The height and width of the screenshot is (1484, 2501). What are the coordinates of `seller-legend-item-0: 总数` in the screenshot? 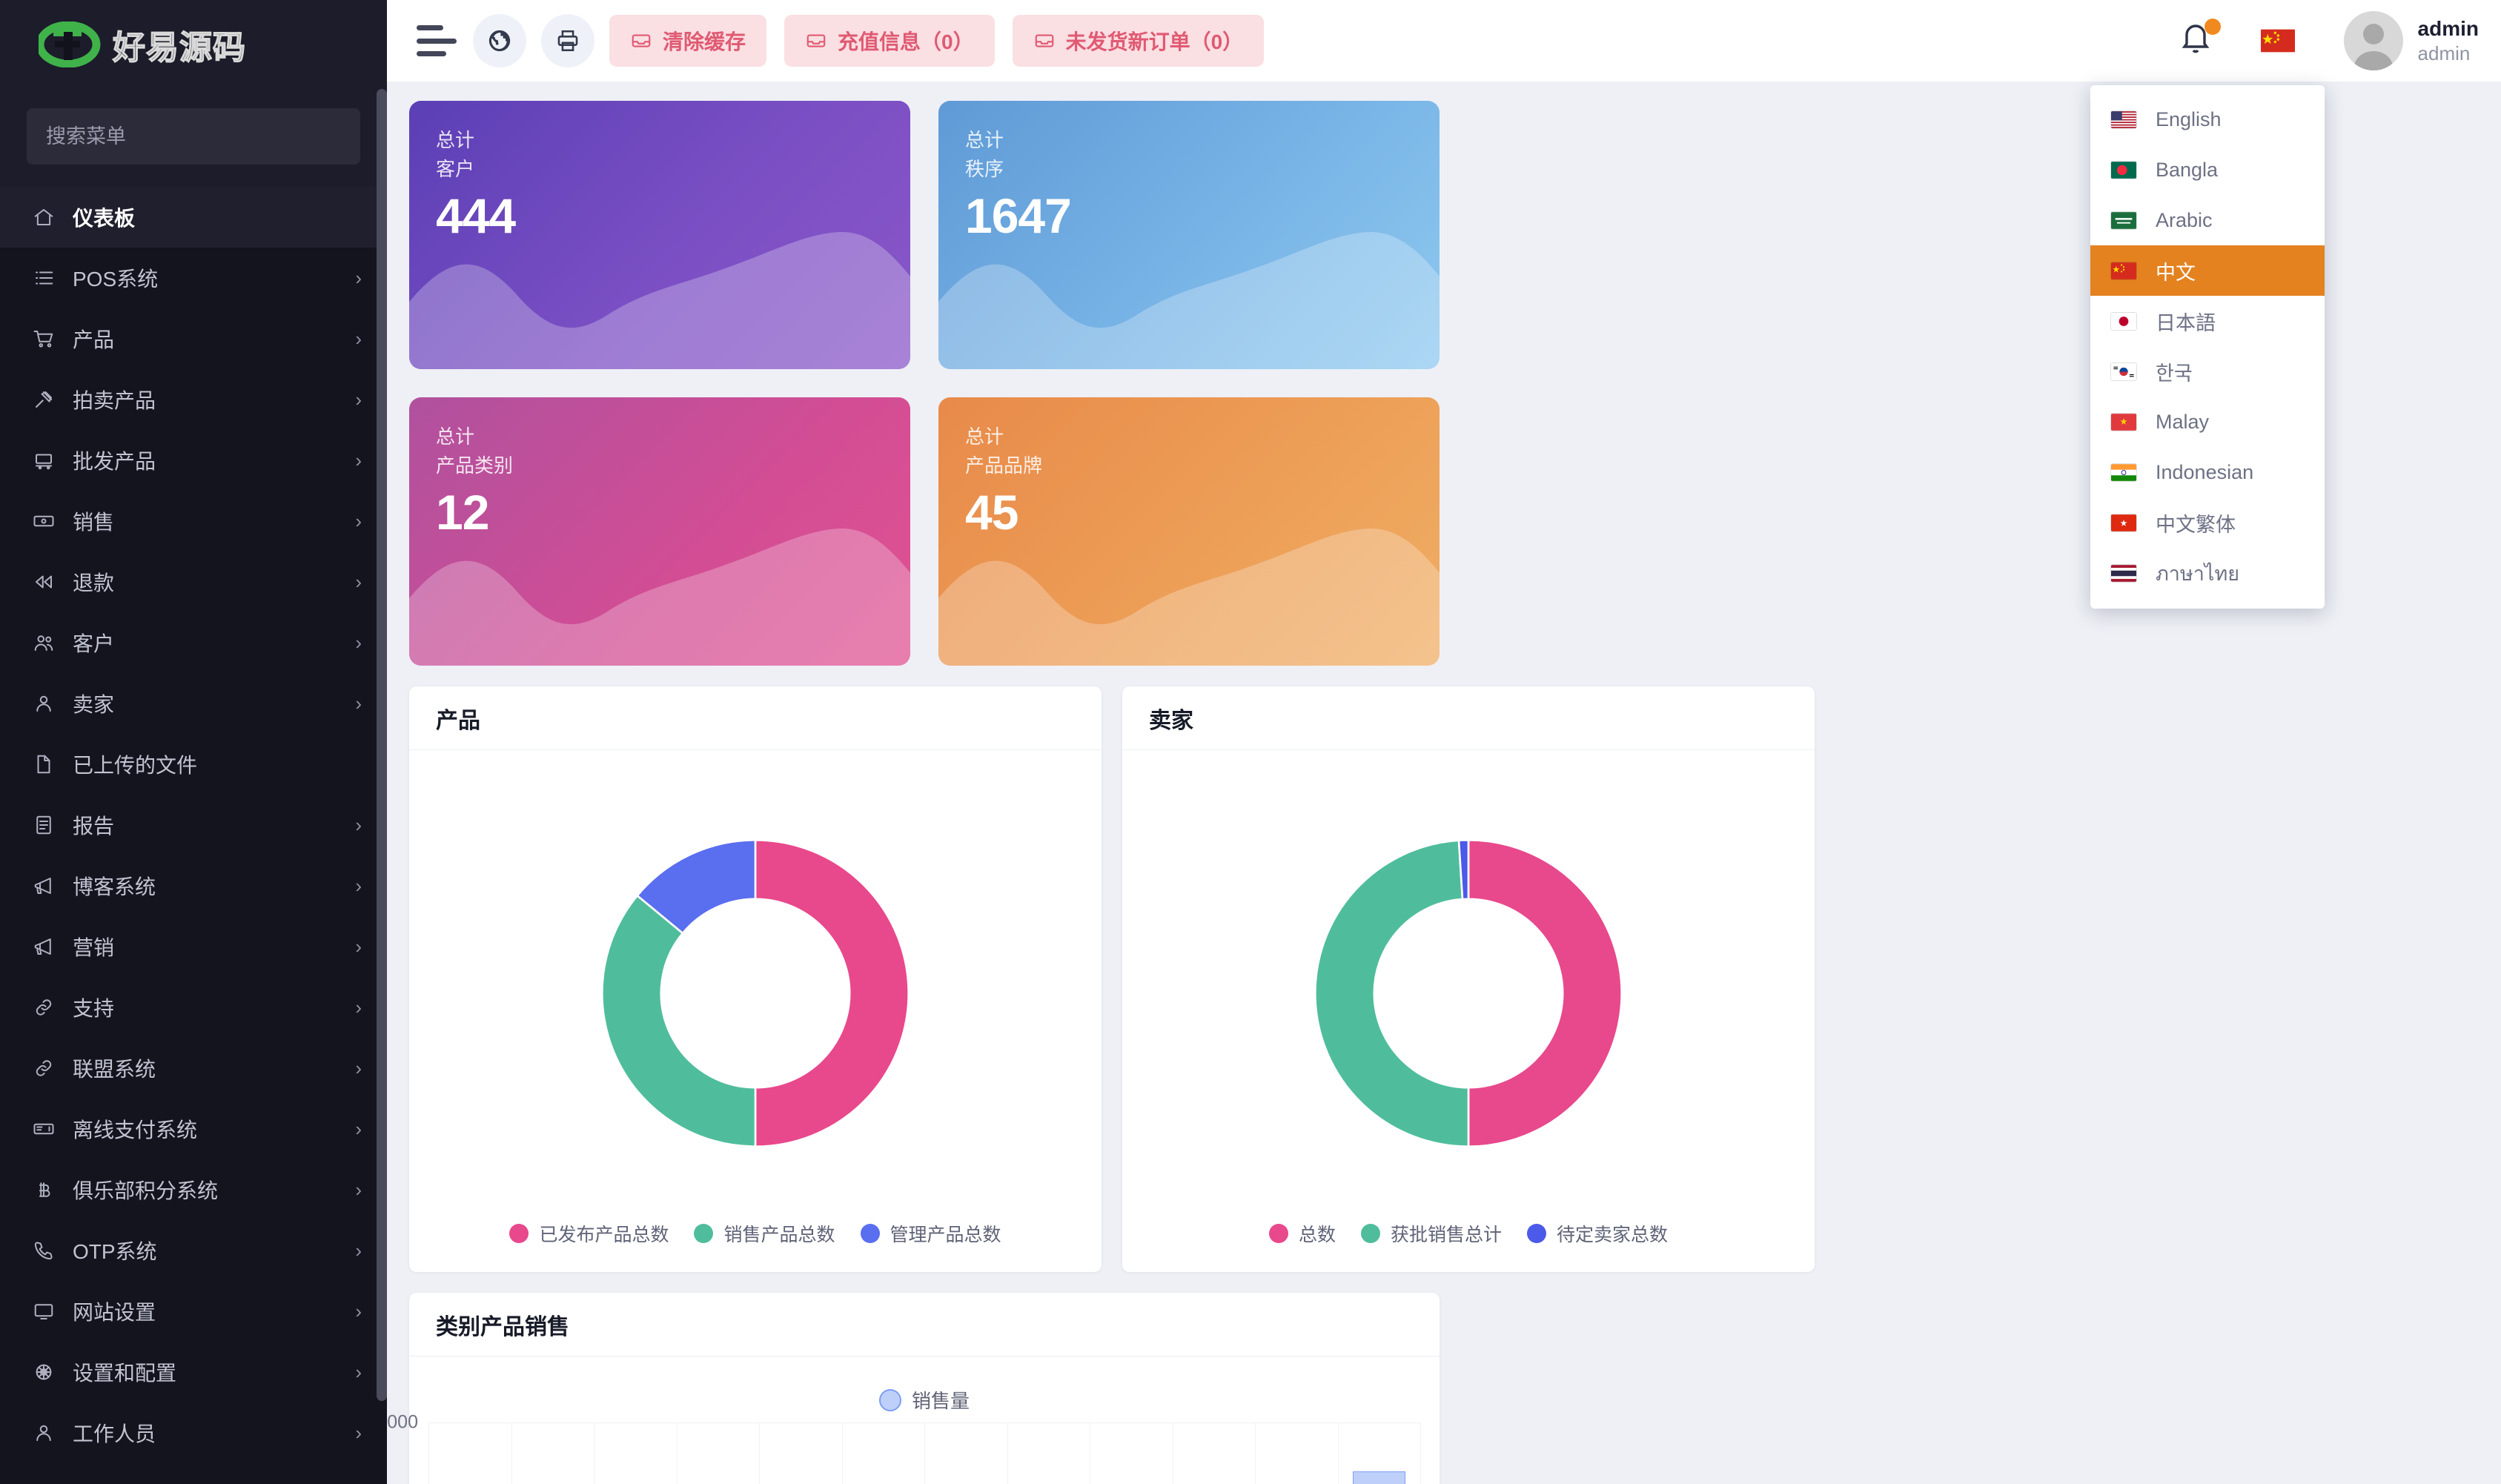 It's located at (1302, 1233).